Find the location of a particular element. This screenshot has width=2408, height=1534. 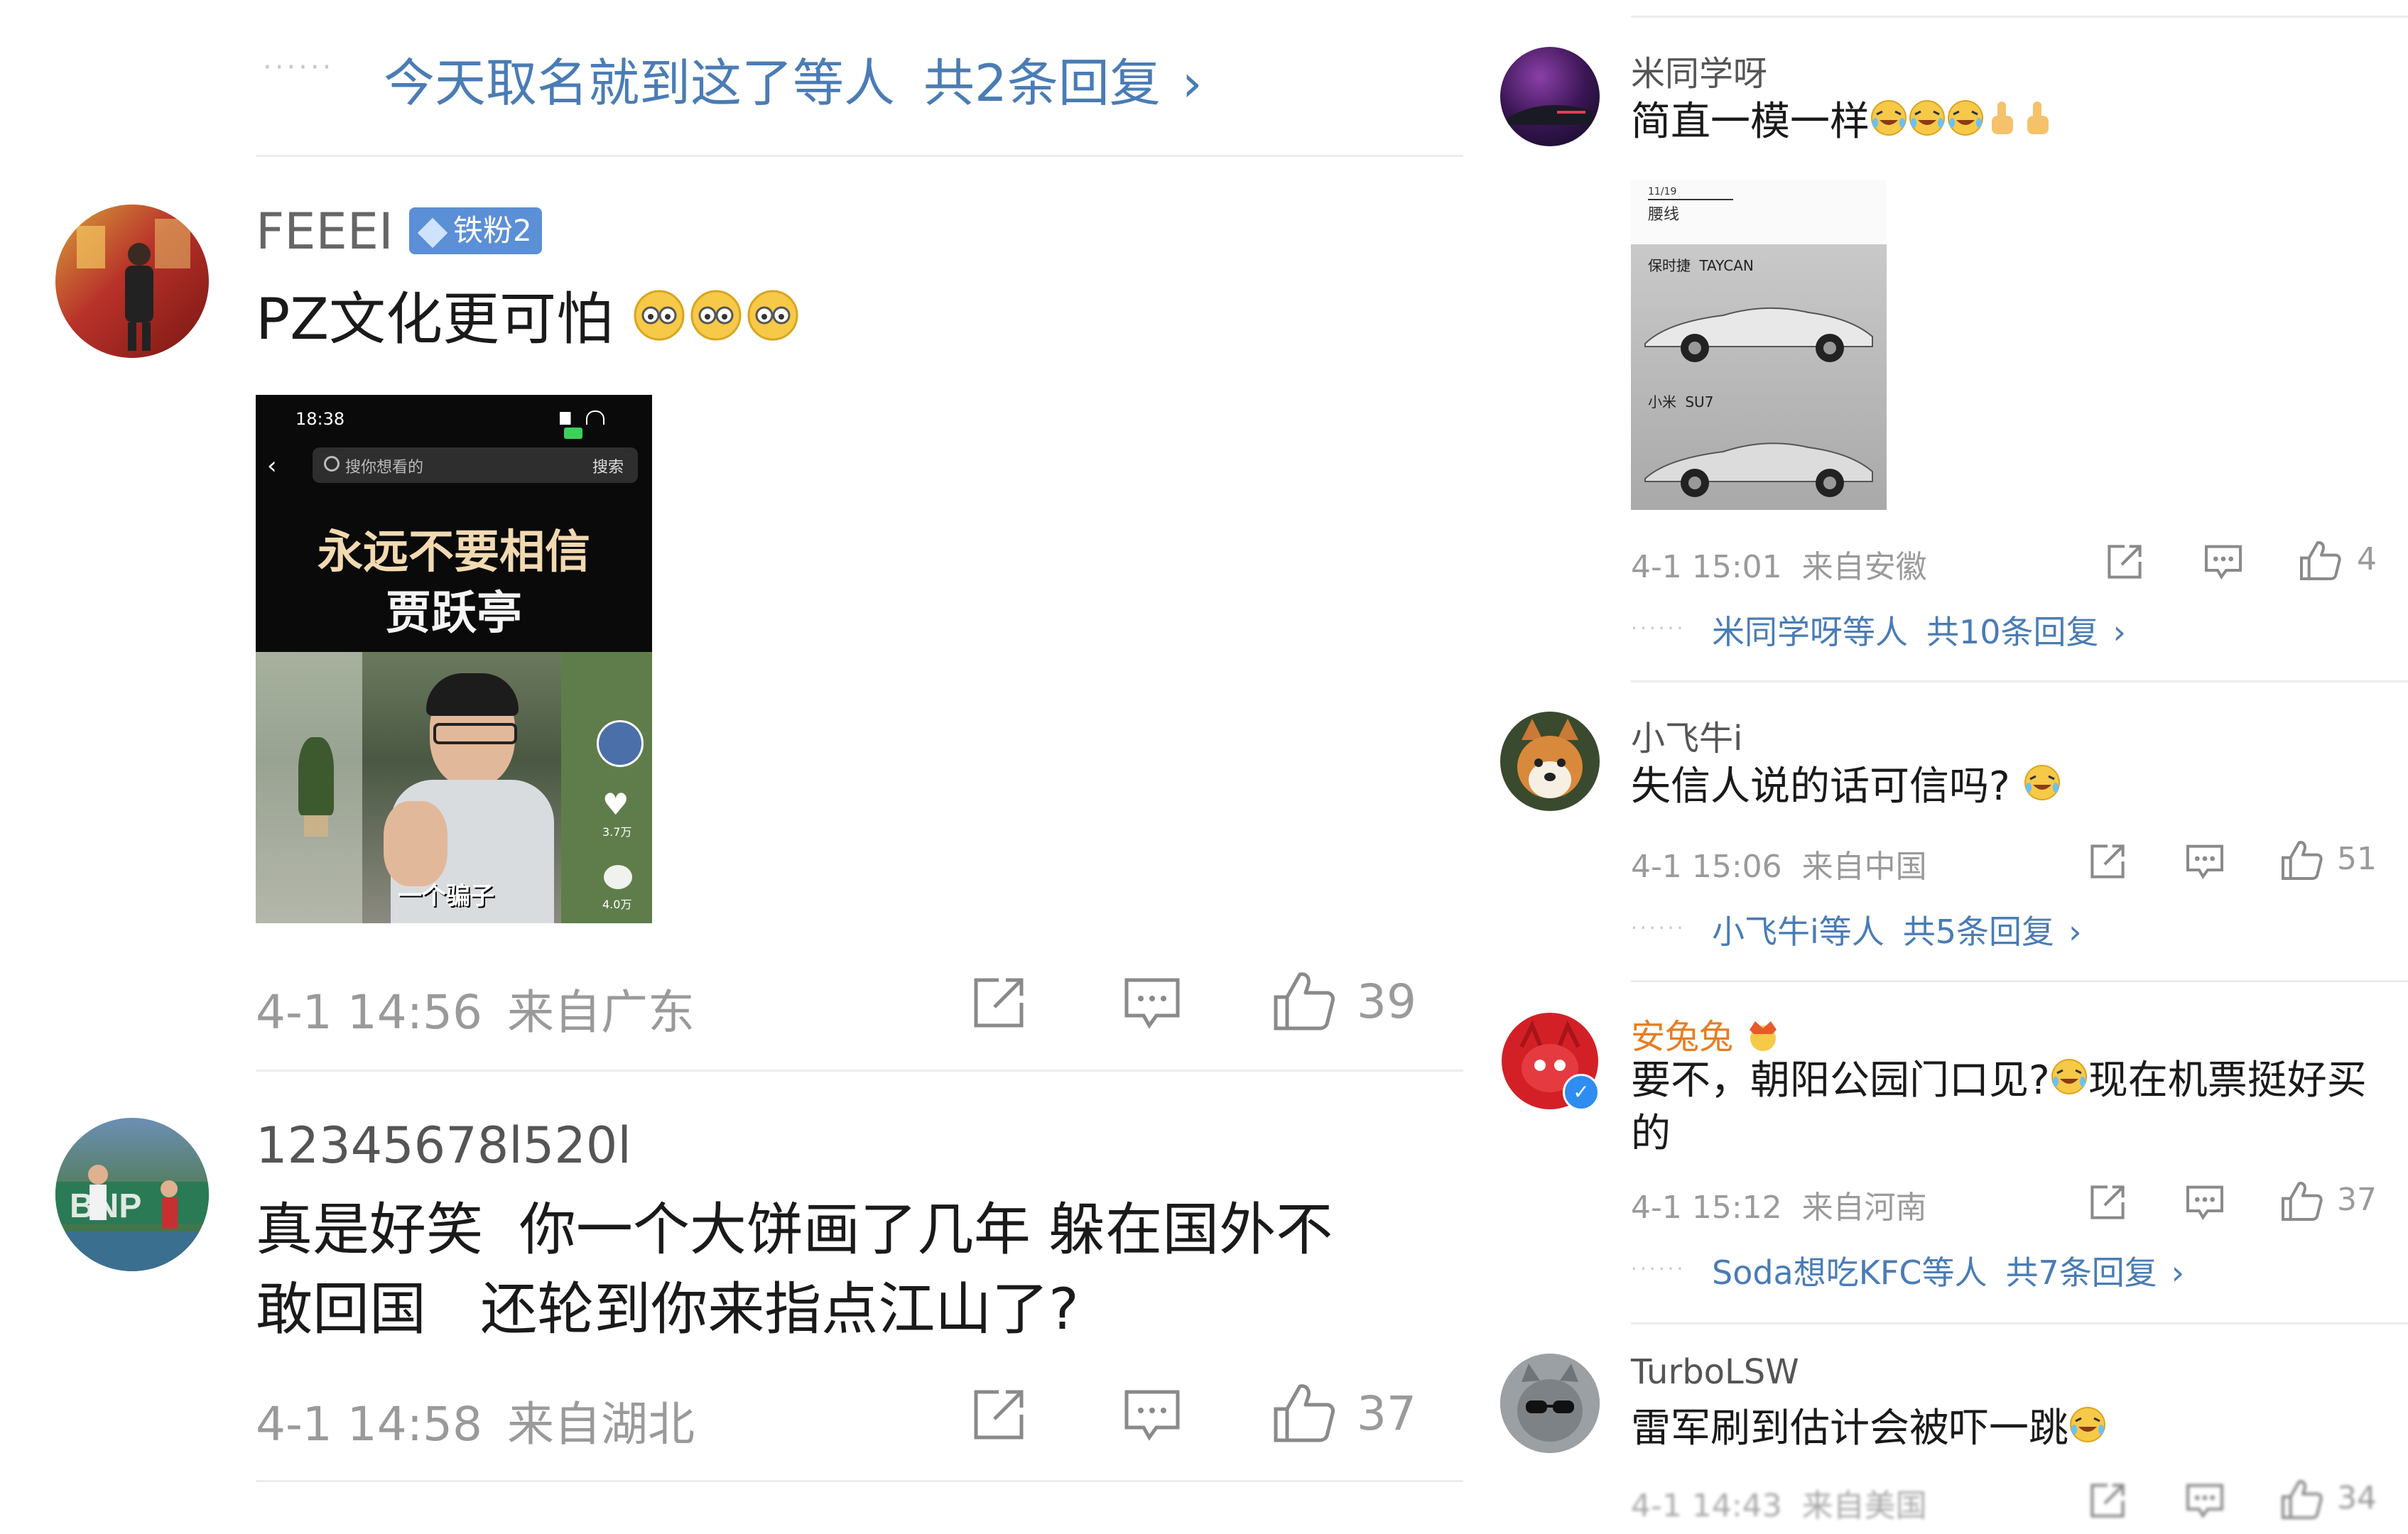

back-icon: ‹ is located at coordinates (272, 466).